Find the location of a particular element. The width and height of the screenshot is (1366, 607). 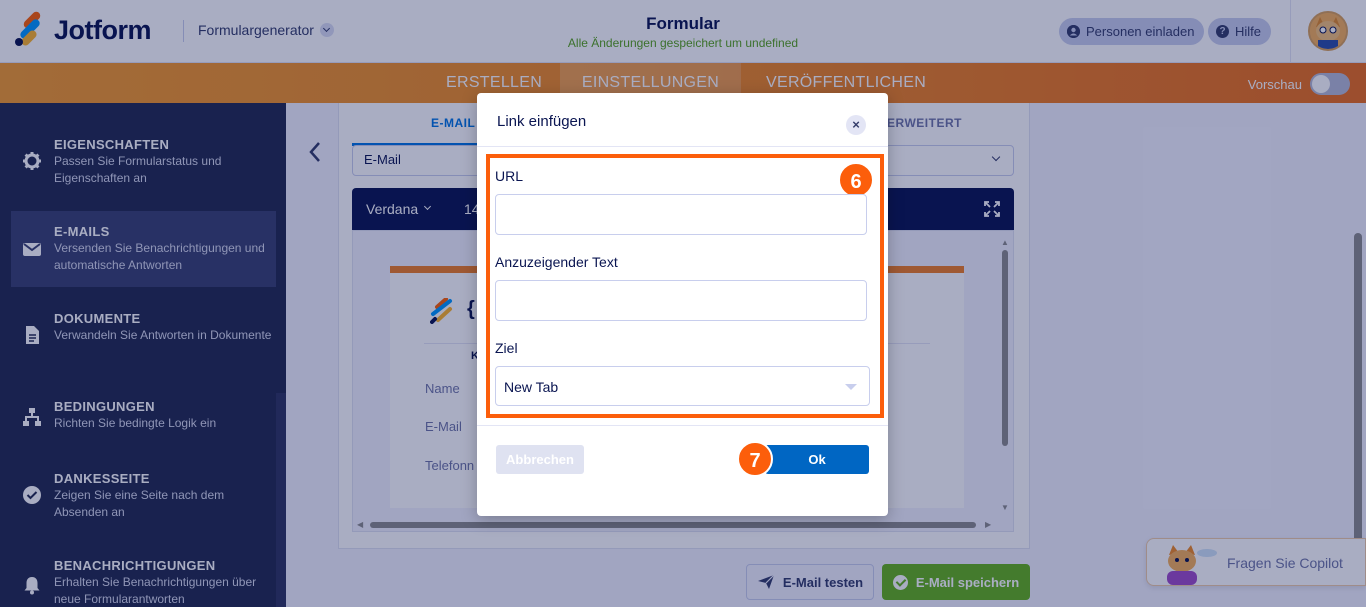

display-text-input is located at coordinates (681, 300).